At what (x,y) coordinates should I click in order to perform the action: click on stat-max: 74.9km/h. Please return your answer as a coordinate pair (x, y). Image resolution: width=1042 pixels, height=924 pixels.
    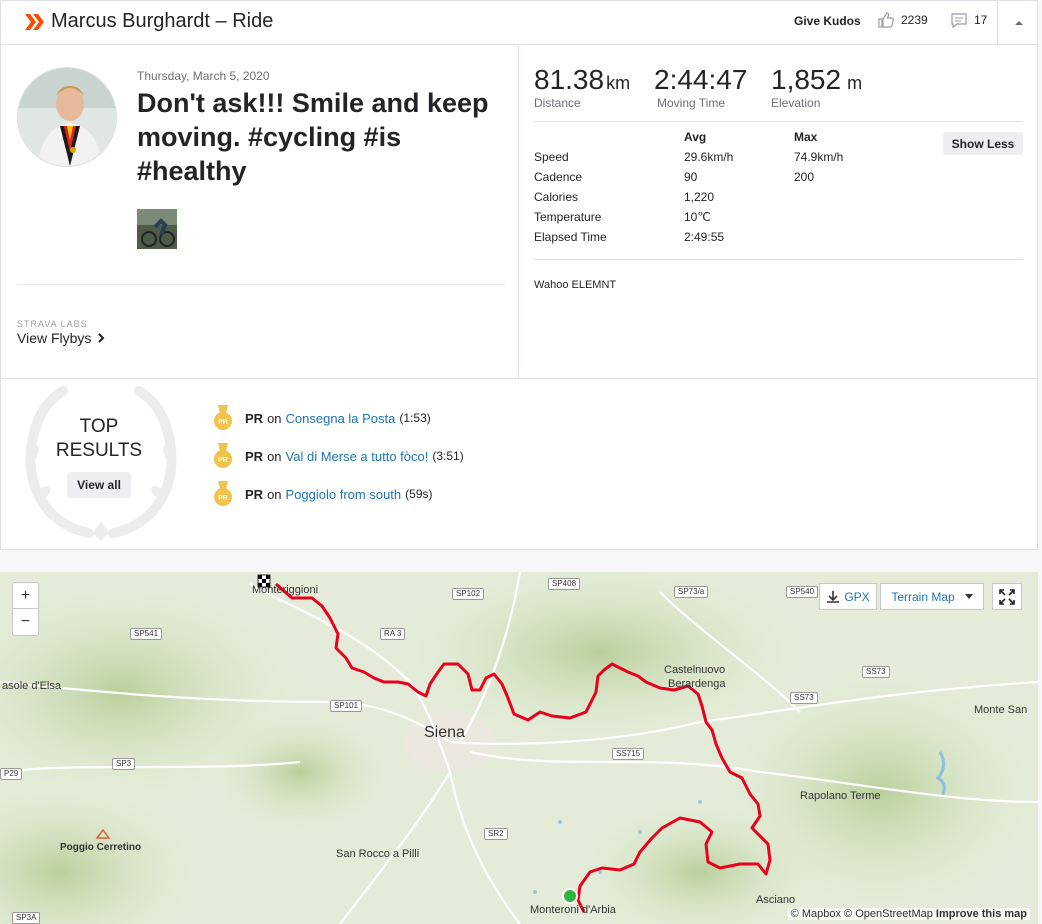
    Looking at the image, I should click on (819, 157).